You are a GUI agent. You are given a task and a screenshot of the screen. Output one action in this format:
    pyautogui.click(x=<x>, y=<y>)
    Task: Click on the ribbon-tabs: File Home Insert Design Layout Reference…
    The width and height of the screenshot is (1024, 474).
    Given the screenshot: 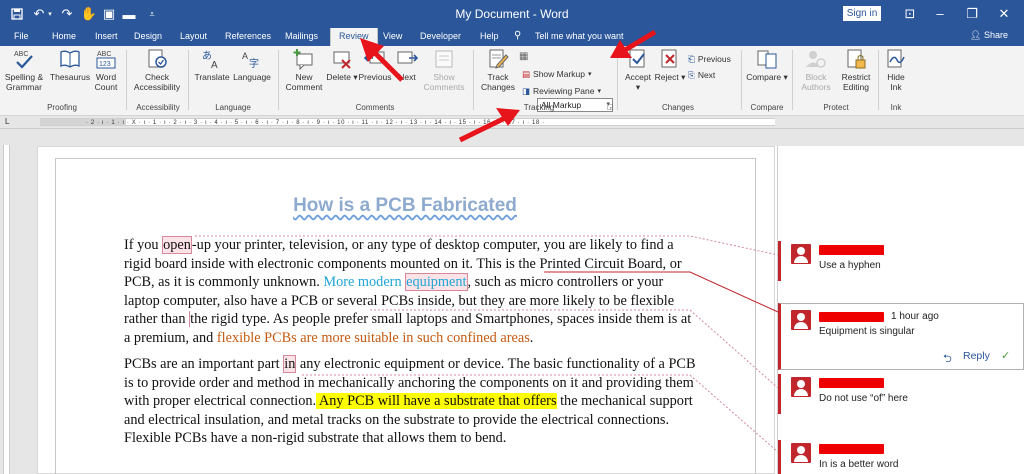 What is the action you would take?
    pyautogui.click(x=512, y=37)
    